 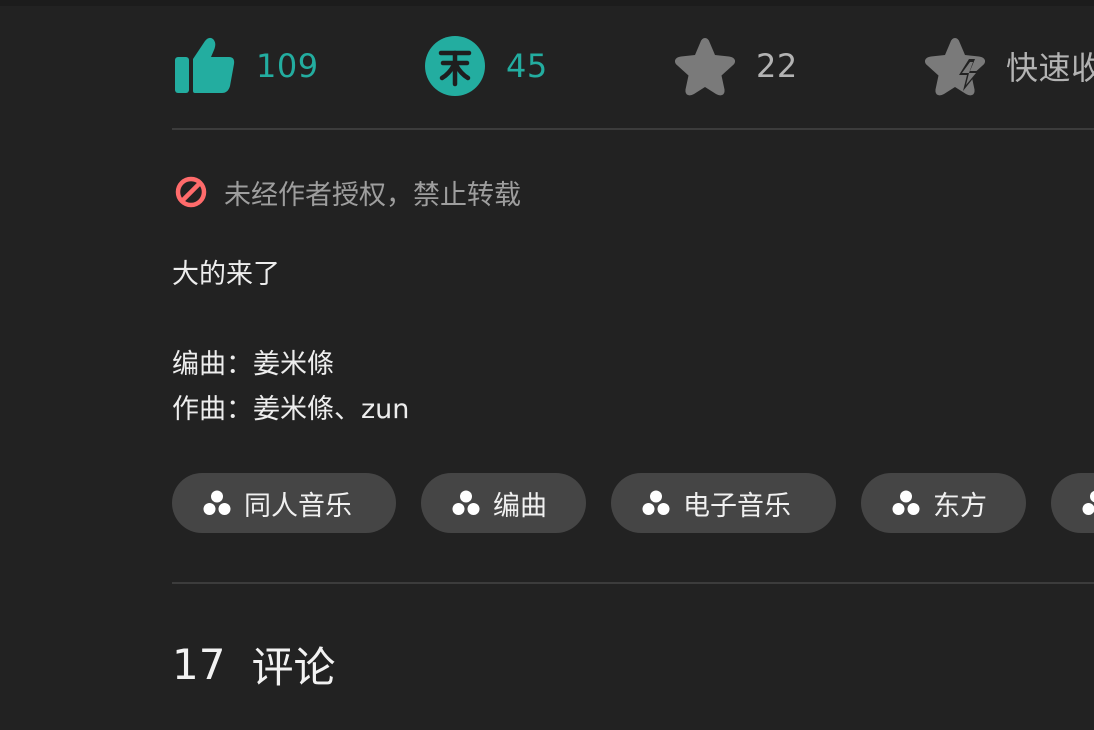 What do you see at coordinates (633, 66) in the screenshot?
I see `action-bar: 109 45 22 快速收` at bounding box center [633, 66].